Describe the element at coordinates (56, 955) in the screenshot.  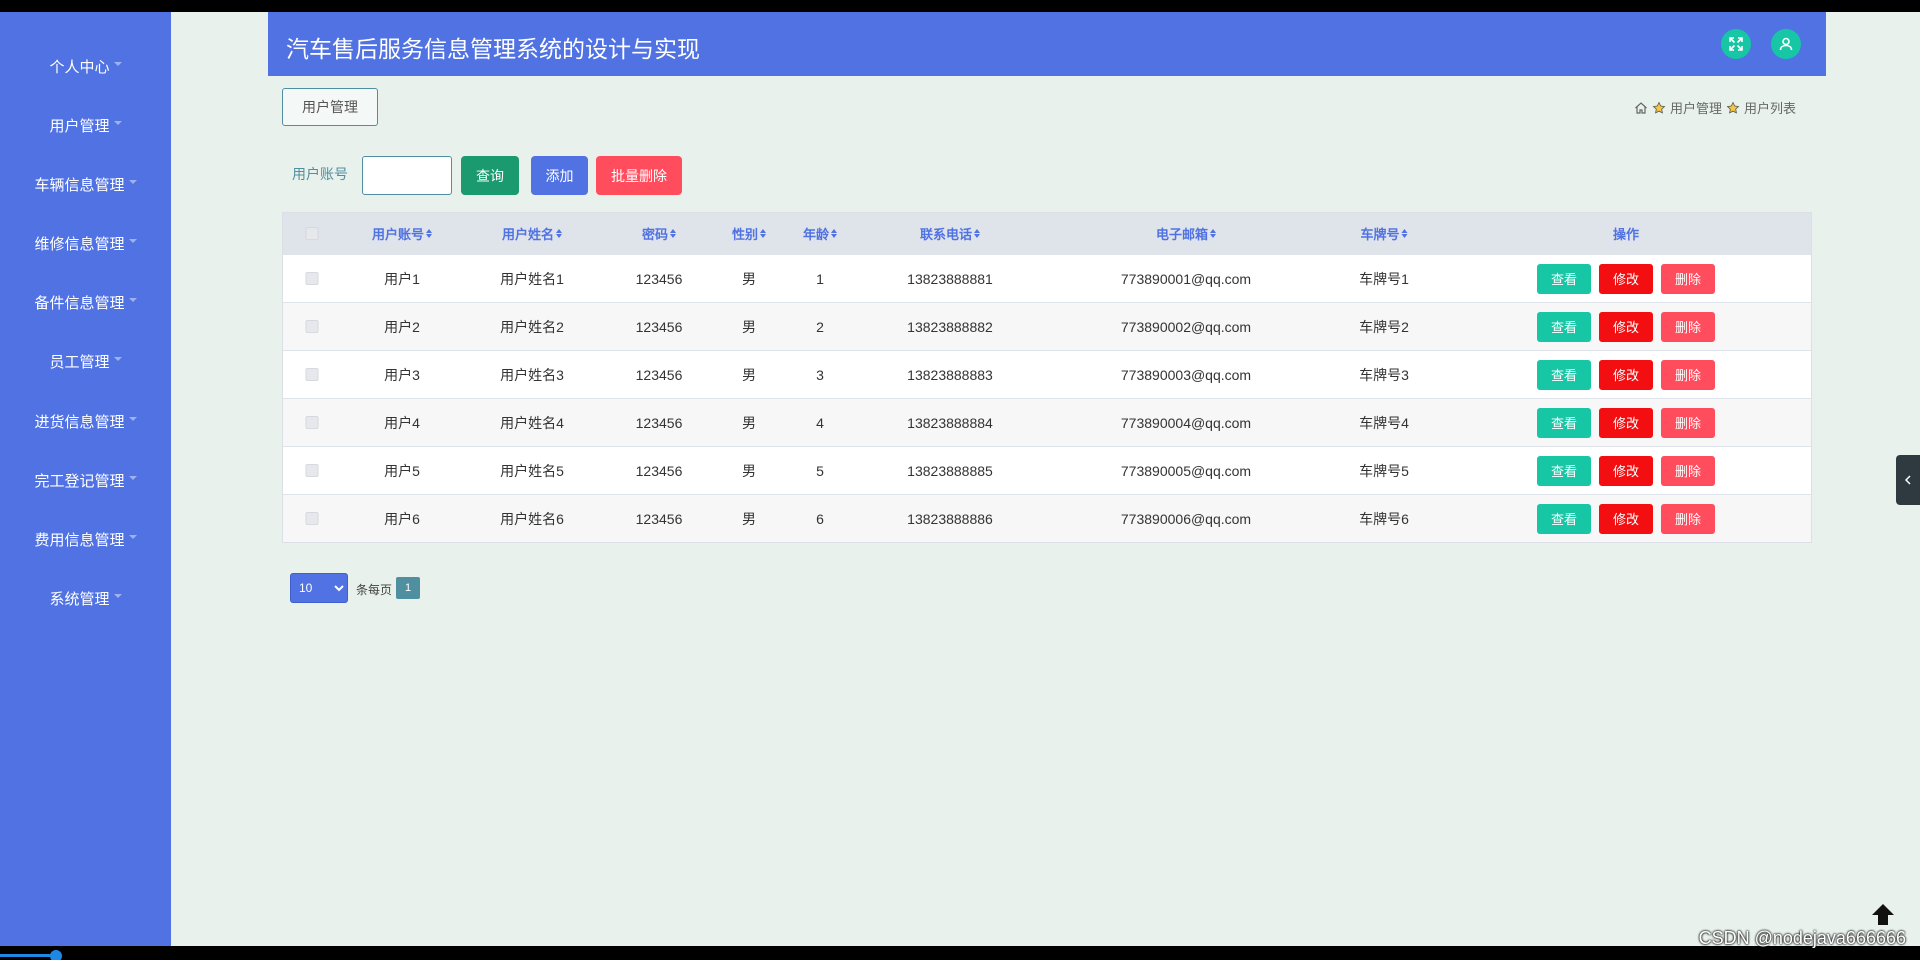
I see `video-progress-handle` at that location.